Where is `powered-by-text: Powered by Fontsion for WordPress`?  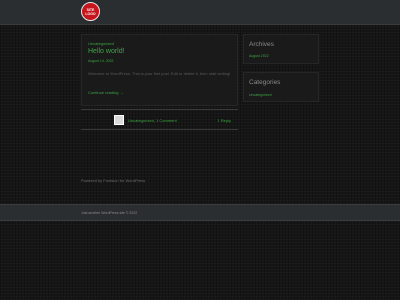
powered-by-text: Powered by Fontsion for WordPress is located at coordinates (113, 180).